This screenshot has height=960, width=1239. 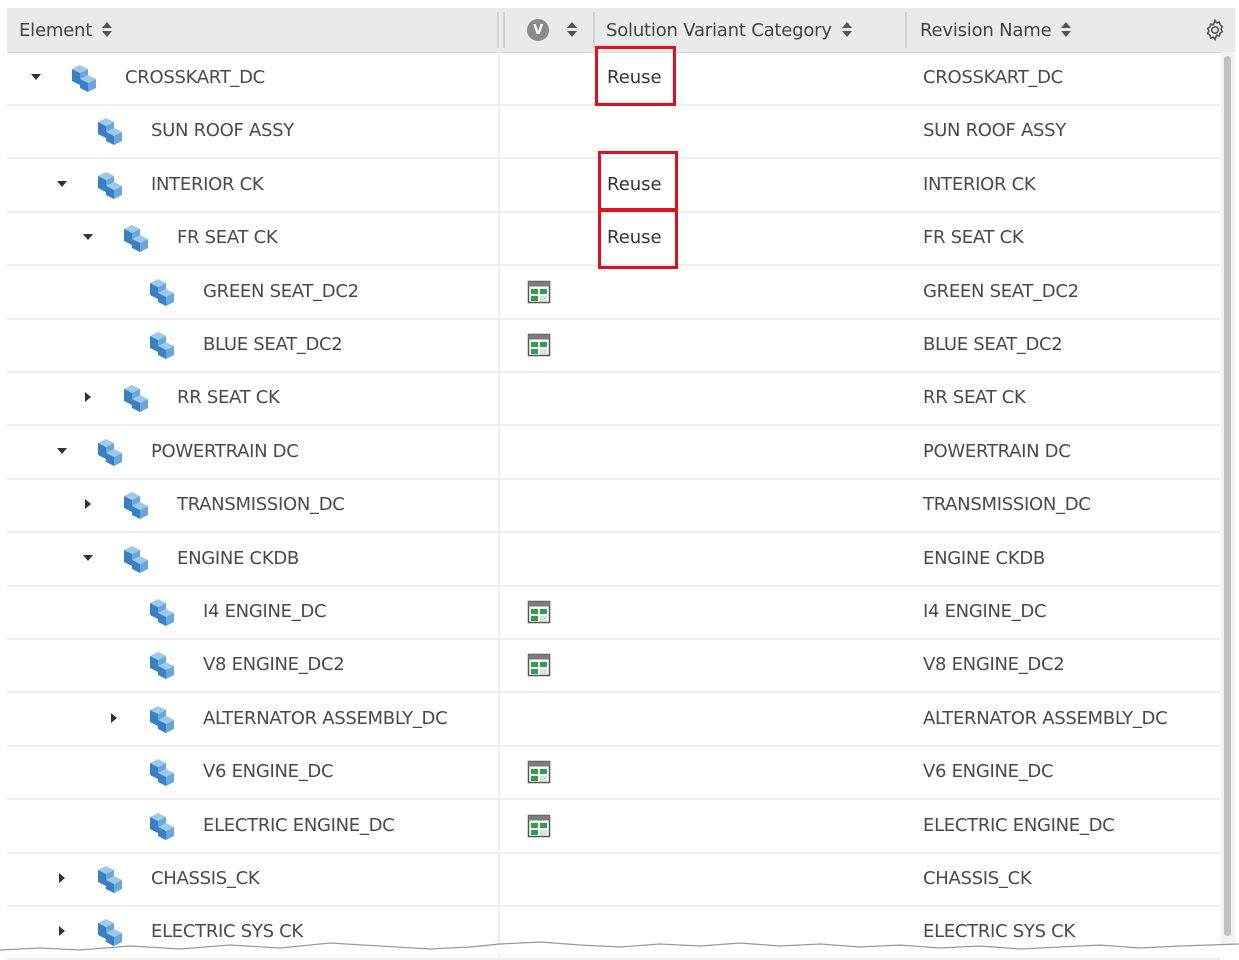 What do you see at coordinates (613, 506) in the screenshot?
I see `tree-row: TRANSMISSION_DC TRANSMISSION_DC` at bounding box center [613, 506].